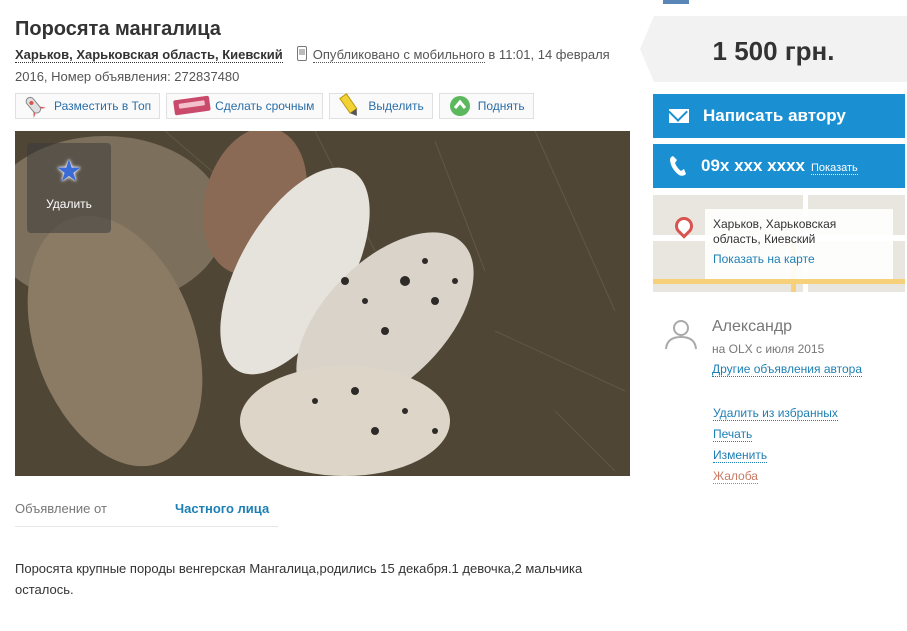 The image size is (907, 631). Describe the element at coordinates (752, 326) in the screenshot. I see `seller-name: Александр` at that location.